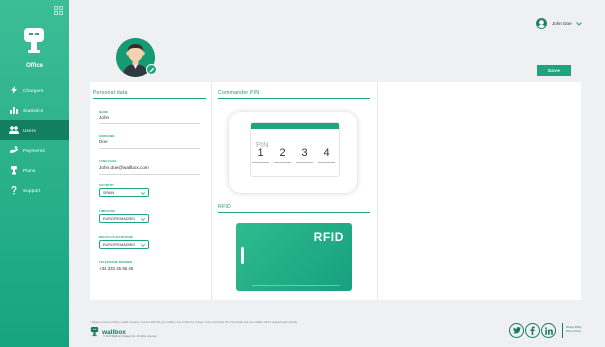 This screenshot has height=347, width=605. Describe the element at coordinates (103, 141) in the screenshot. I see `surname-field: Doe` at that location.